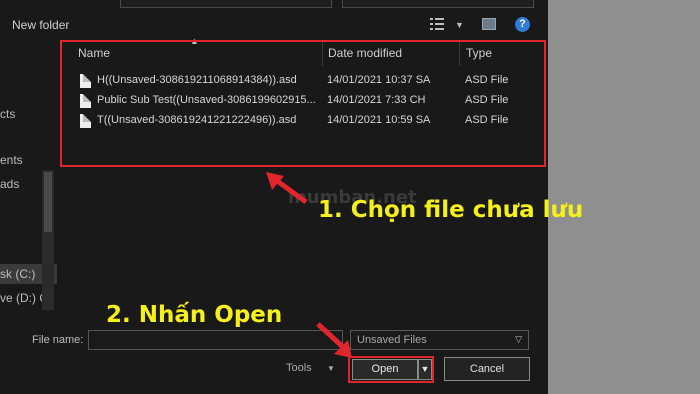 This screenshot has width=700, height=394. I want to click on nav-scrollbar-thumb, so click(48, 202).